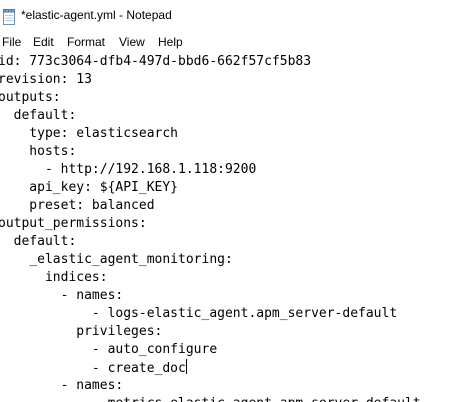 This screenshot has height=402, width=449. Describe the element at coordinates (128, 169) in the screenshot. I see `editor-line: - http://192.168.1.118:9200` at that location.